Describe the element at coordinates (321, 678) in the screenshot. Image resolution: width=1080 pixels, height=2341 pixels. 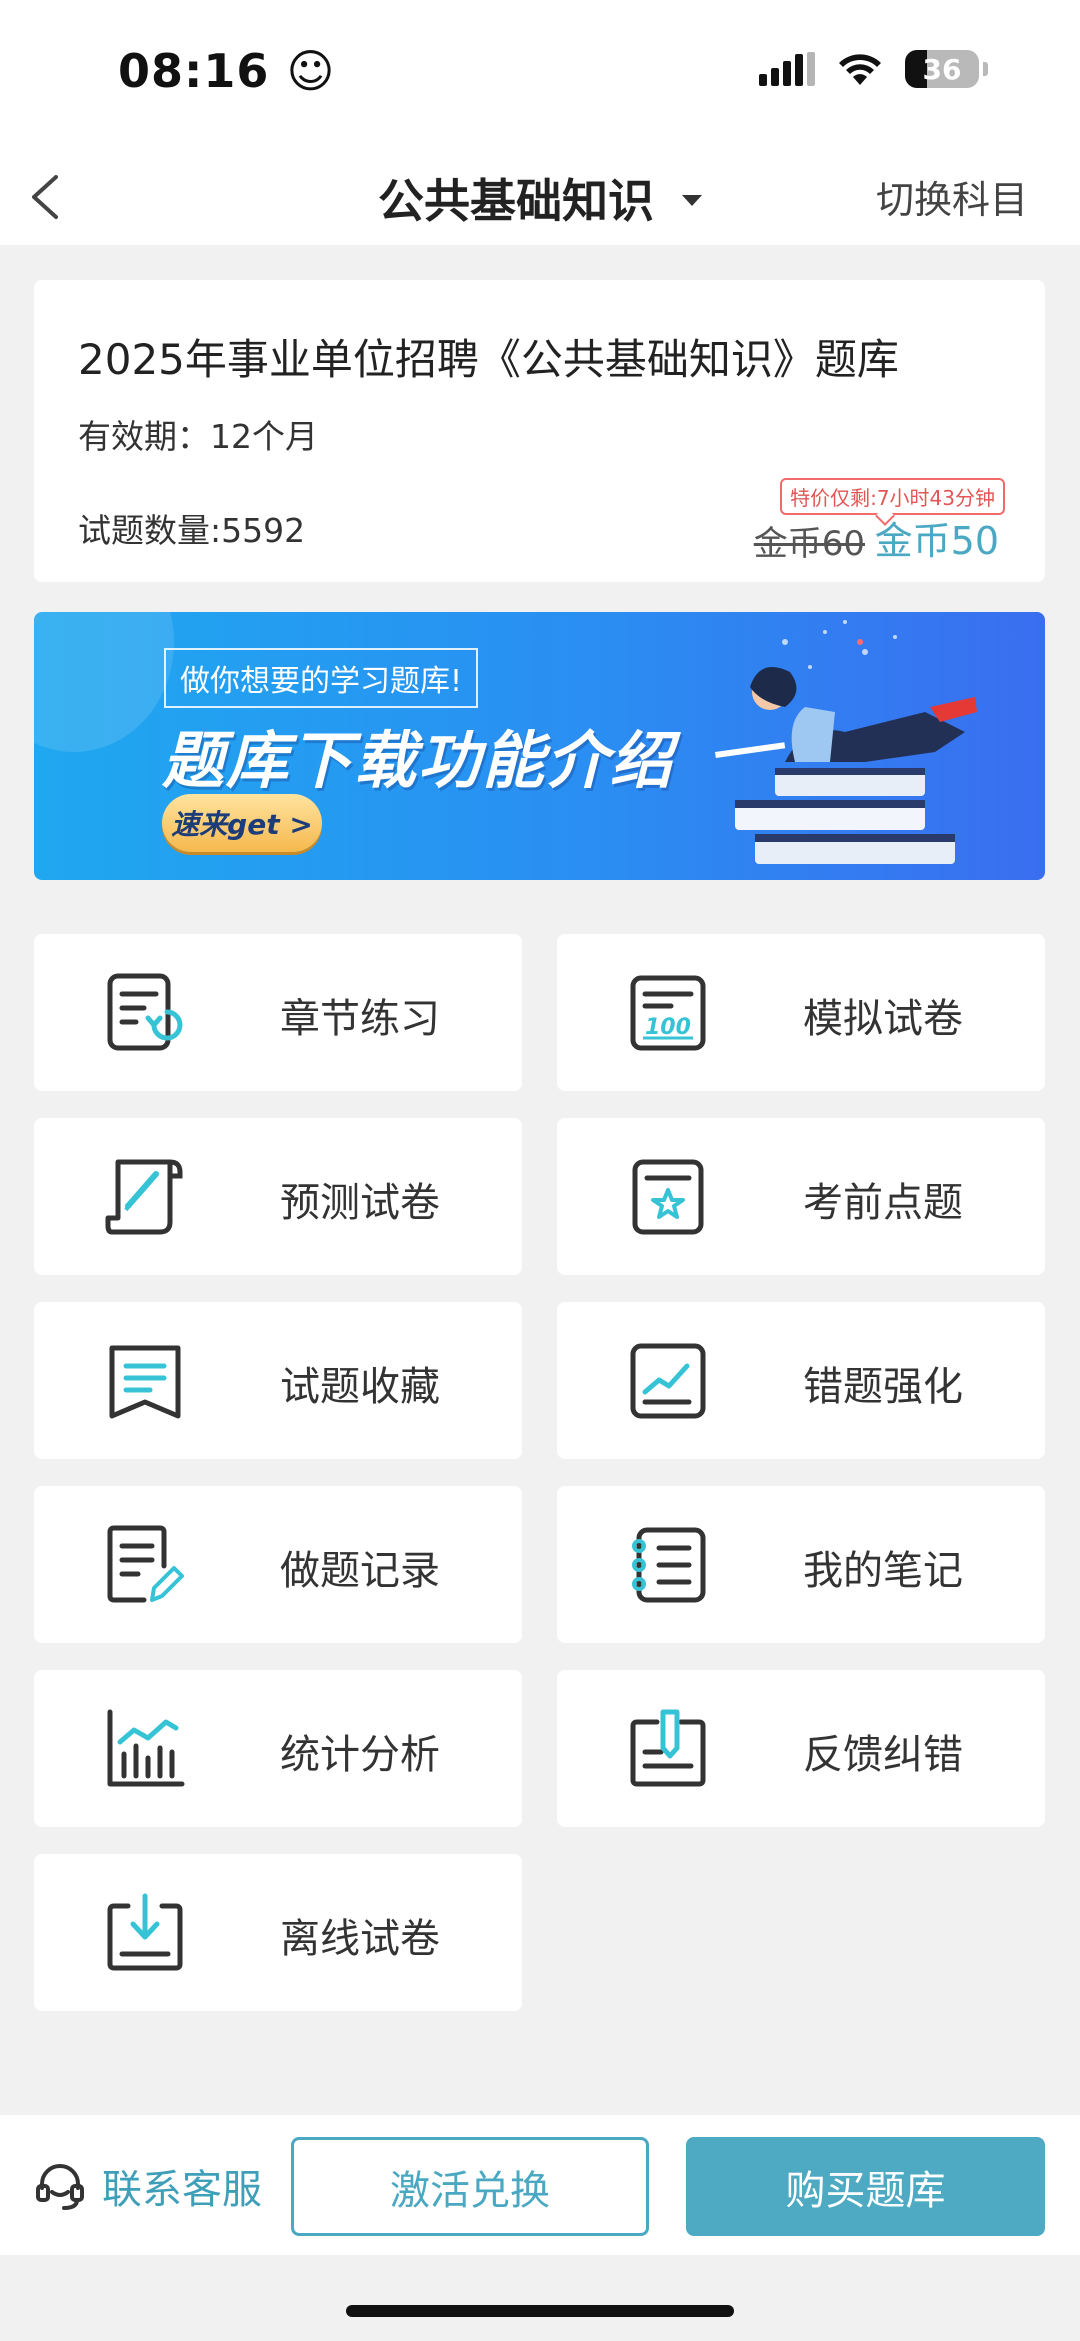
I see `banner-subtitle: 做你想要的学习题库!` at that location.